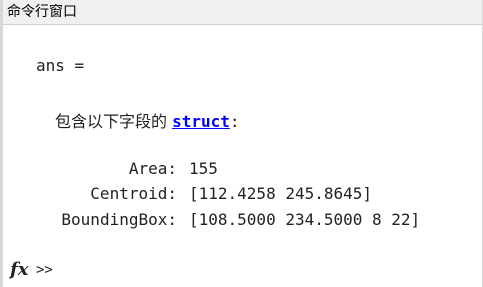  Describe the element at coordinates (281, 193) in the screenshot. I see `field-value-centroid: [112.4258 245.8645]` at that location.